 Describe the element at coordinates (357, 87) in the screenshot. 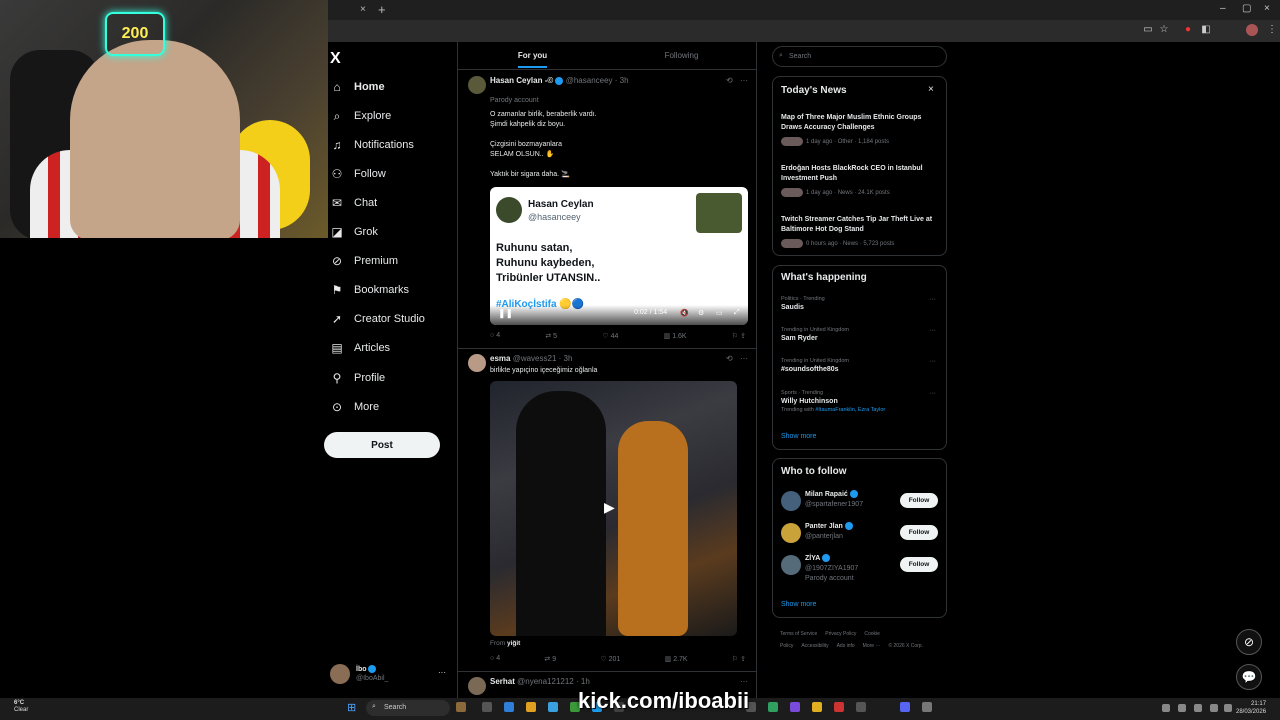

I see `sidebar-item-home: ⌂ Home` at that location.